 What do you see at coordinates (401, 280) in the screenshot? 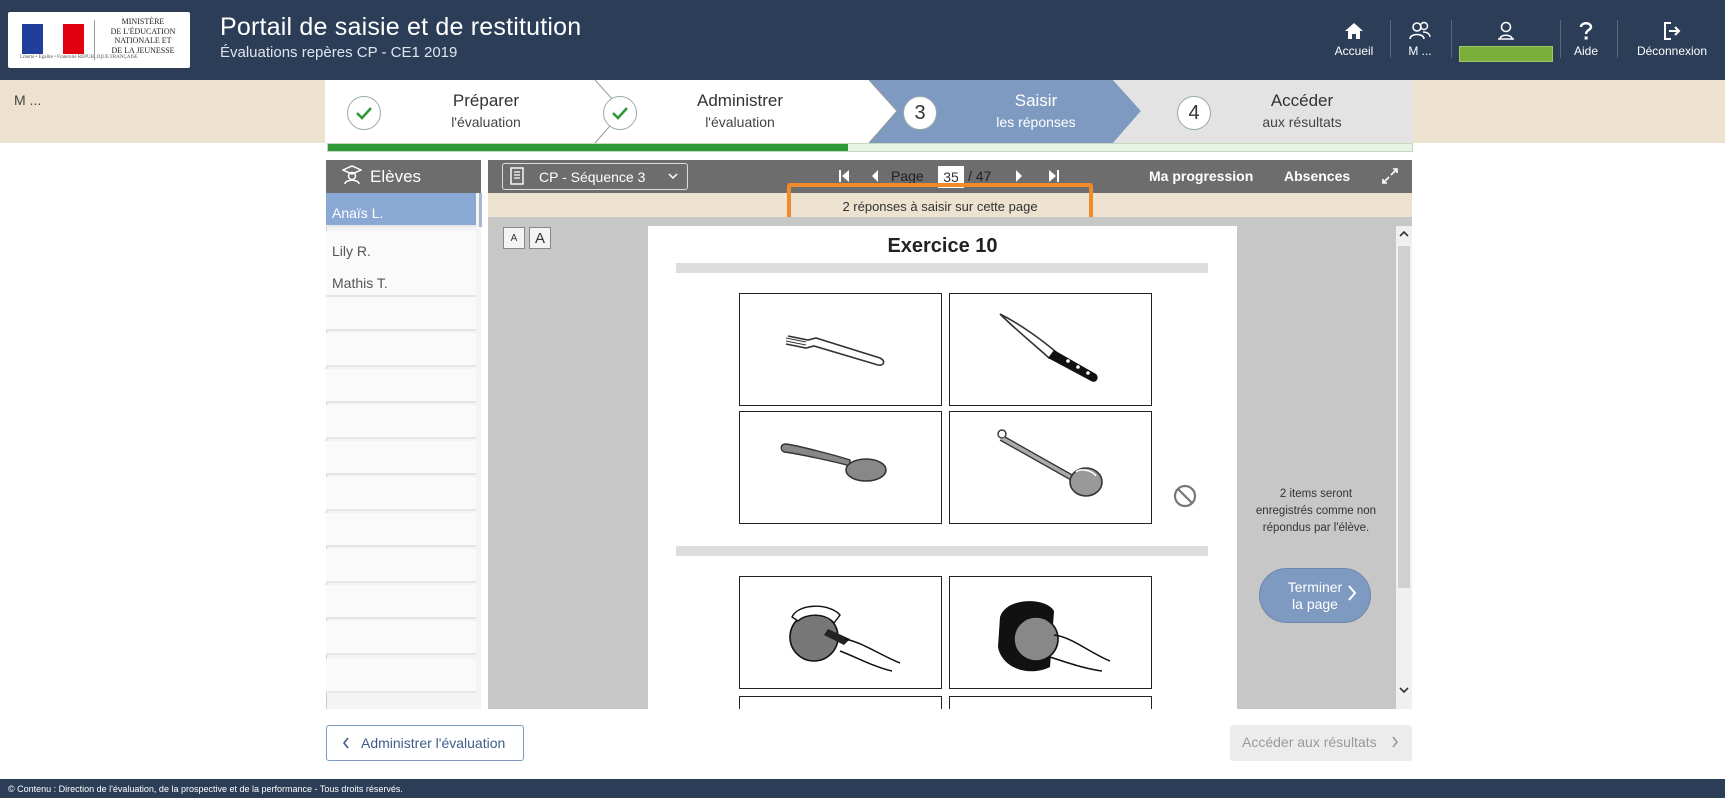
I see `student-item: Mathis T.` at bounding box center [401, 280].